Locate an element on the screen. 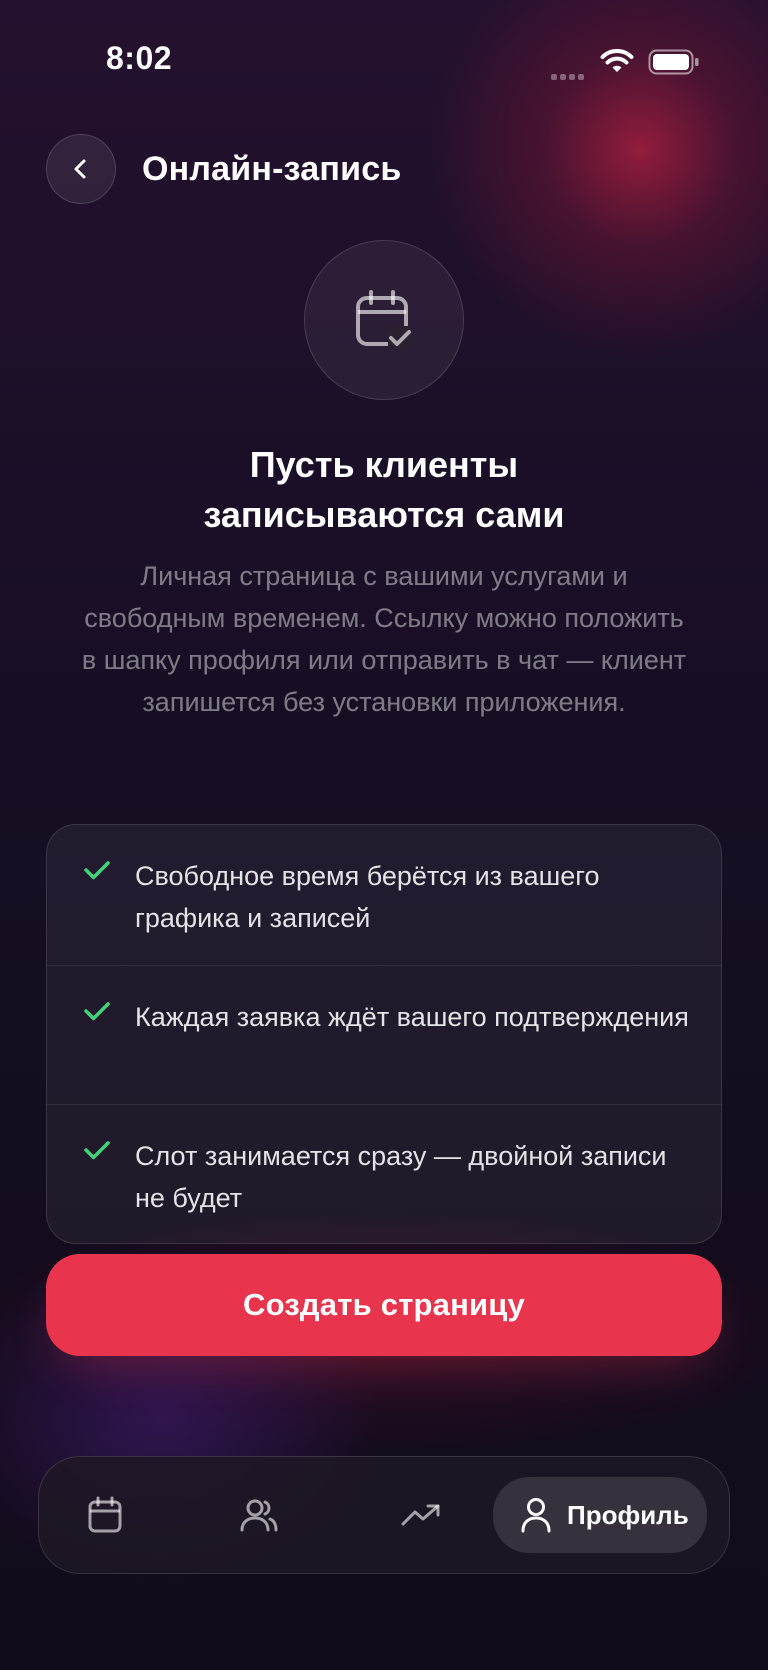 The image size is (768, 1670). feature-item: Каждая заявка ждёт вашего подтверждения is located at coordinates (384, 1034).